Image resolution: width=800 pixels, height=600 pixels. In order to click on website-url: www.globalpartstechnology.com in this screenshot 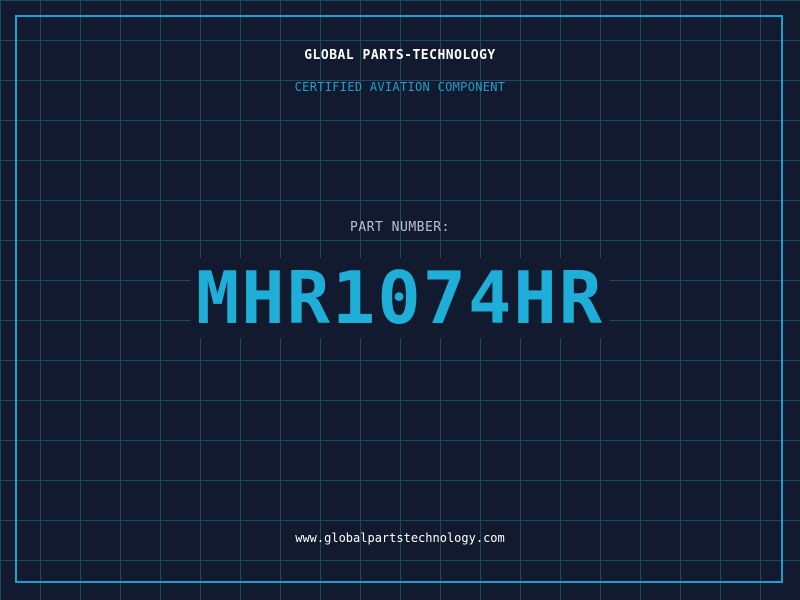, I will do `click(400, 538)`.